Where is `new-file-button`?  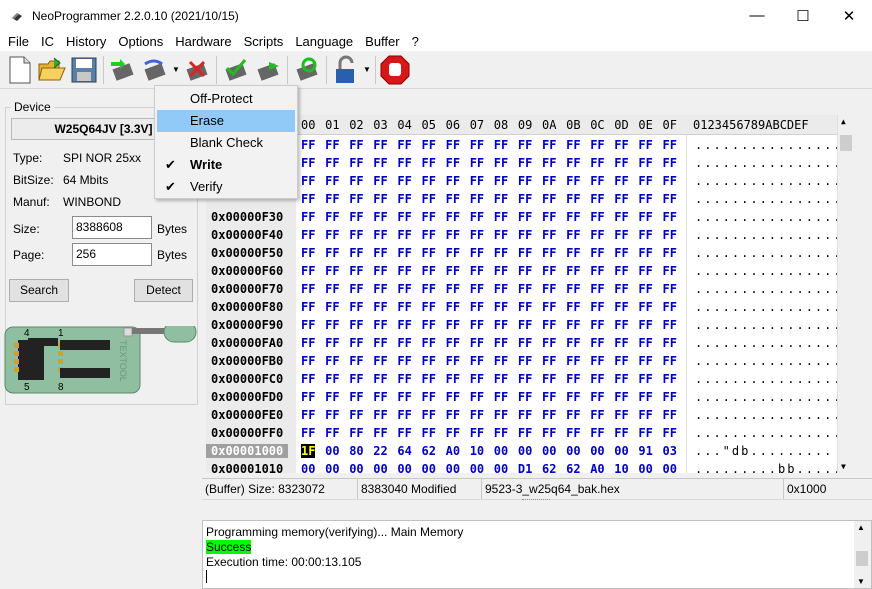
new-file-button is located at coordinates (20, 70).